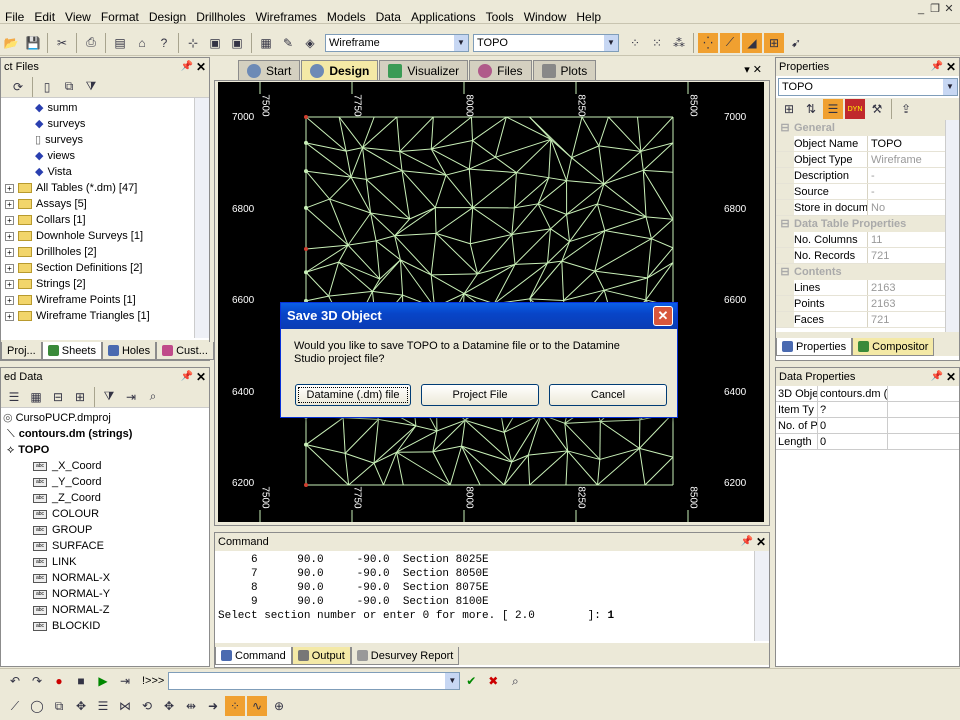 This screenshot has width=960, height=720. Describe the element at coordinates (167, 12) in the screenshot. I see `menu-design: Design` at that location.